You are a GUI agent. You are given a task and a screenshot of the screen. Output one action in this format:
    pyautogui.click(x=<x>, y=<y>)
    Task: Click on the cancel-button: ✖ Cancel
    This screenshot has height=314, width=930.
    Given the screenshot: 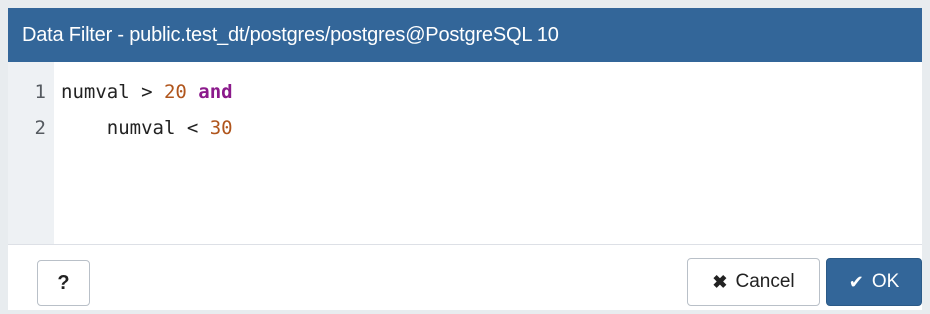 What is the action you would take?
    pyautogui.click(x=753, y=282)
    